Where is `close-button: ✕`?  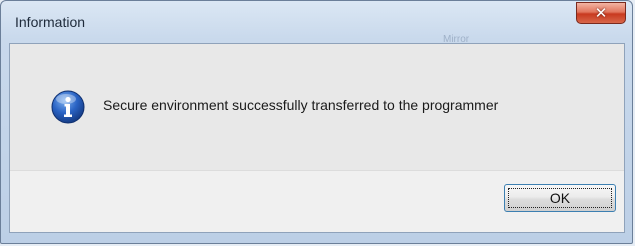
close-button: ✕ is located at coordinates (601, 13).